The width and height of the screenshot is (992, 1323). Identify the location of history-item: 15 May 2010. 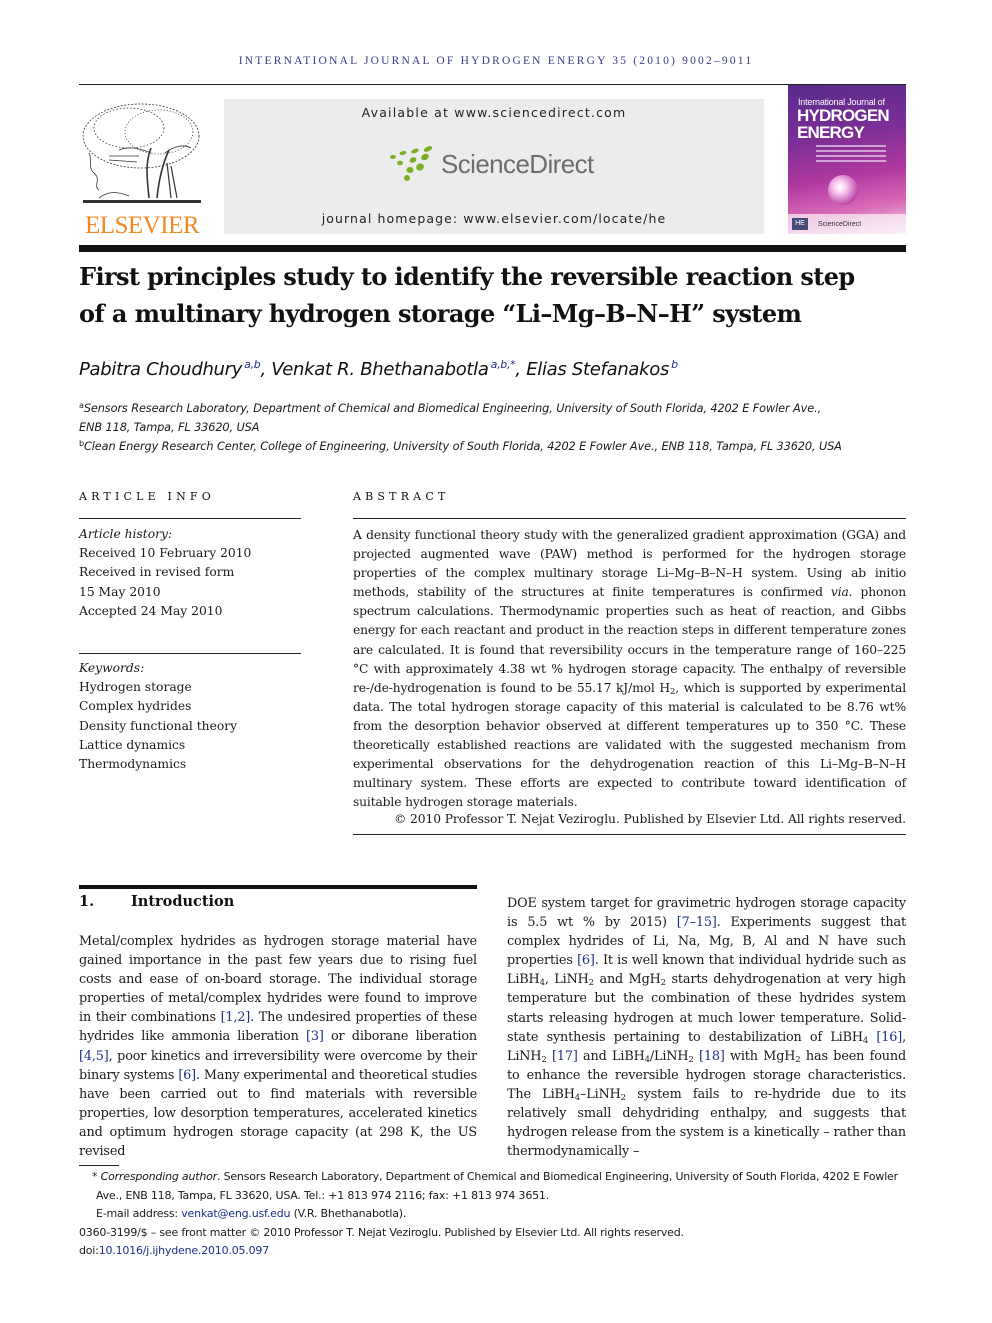
(120, 591).